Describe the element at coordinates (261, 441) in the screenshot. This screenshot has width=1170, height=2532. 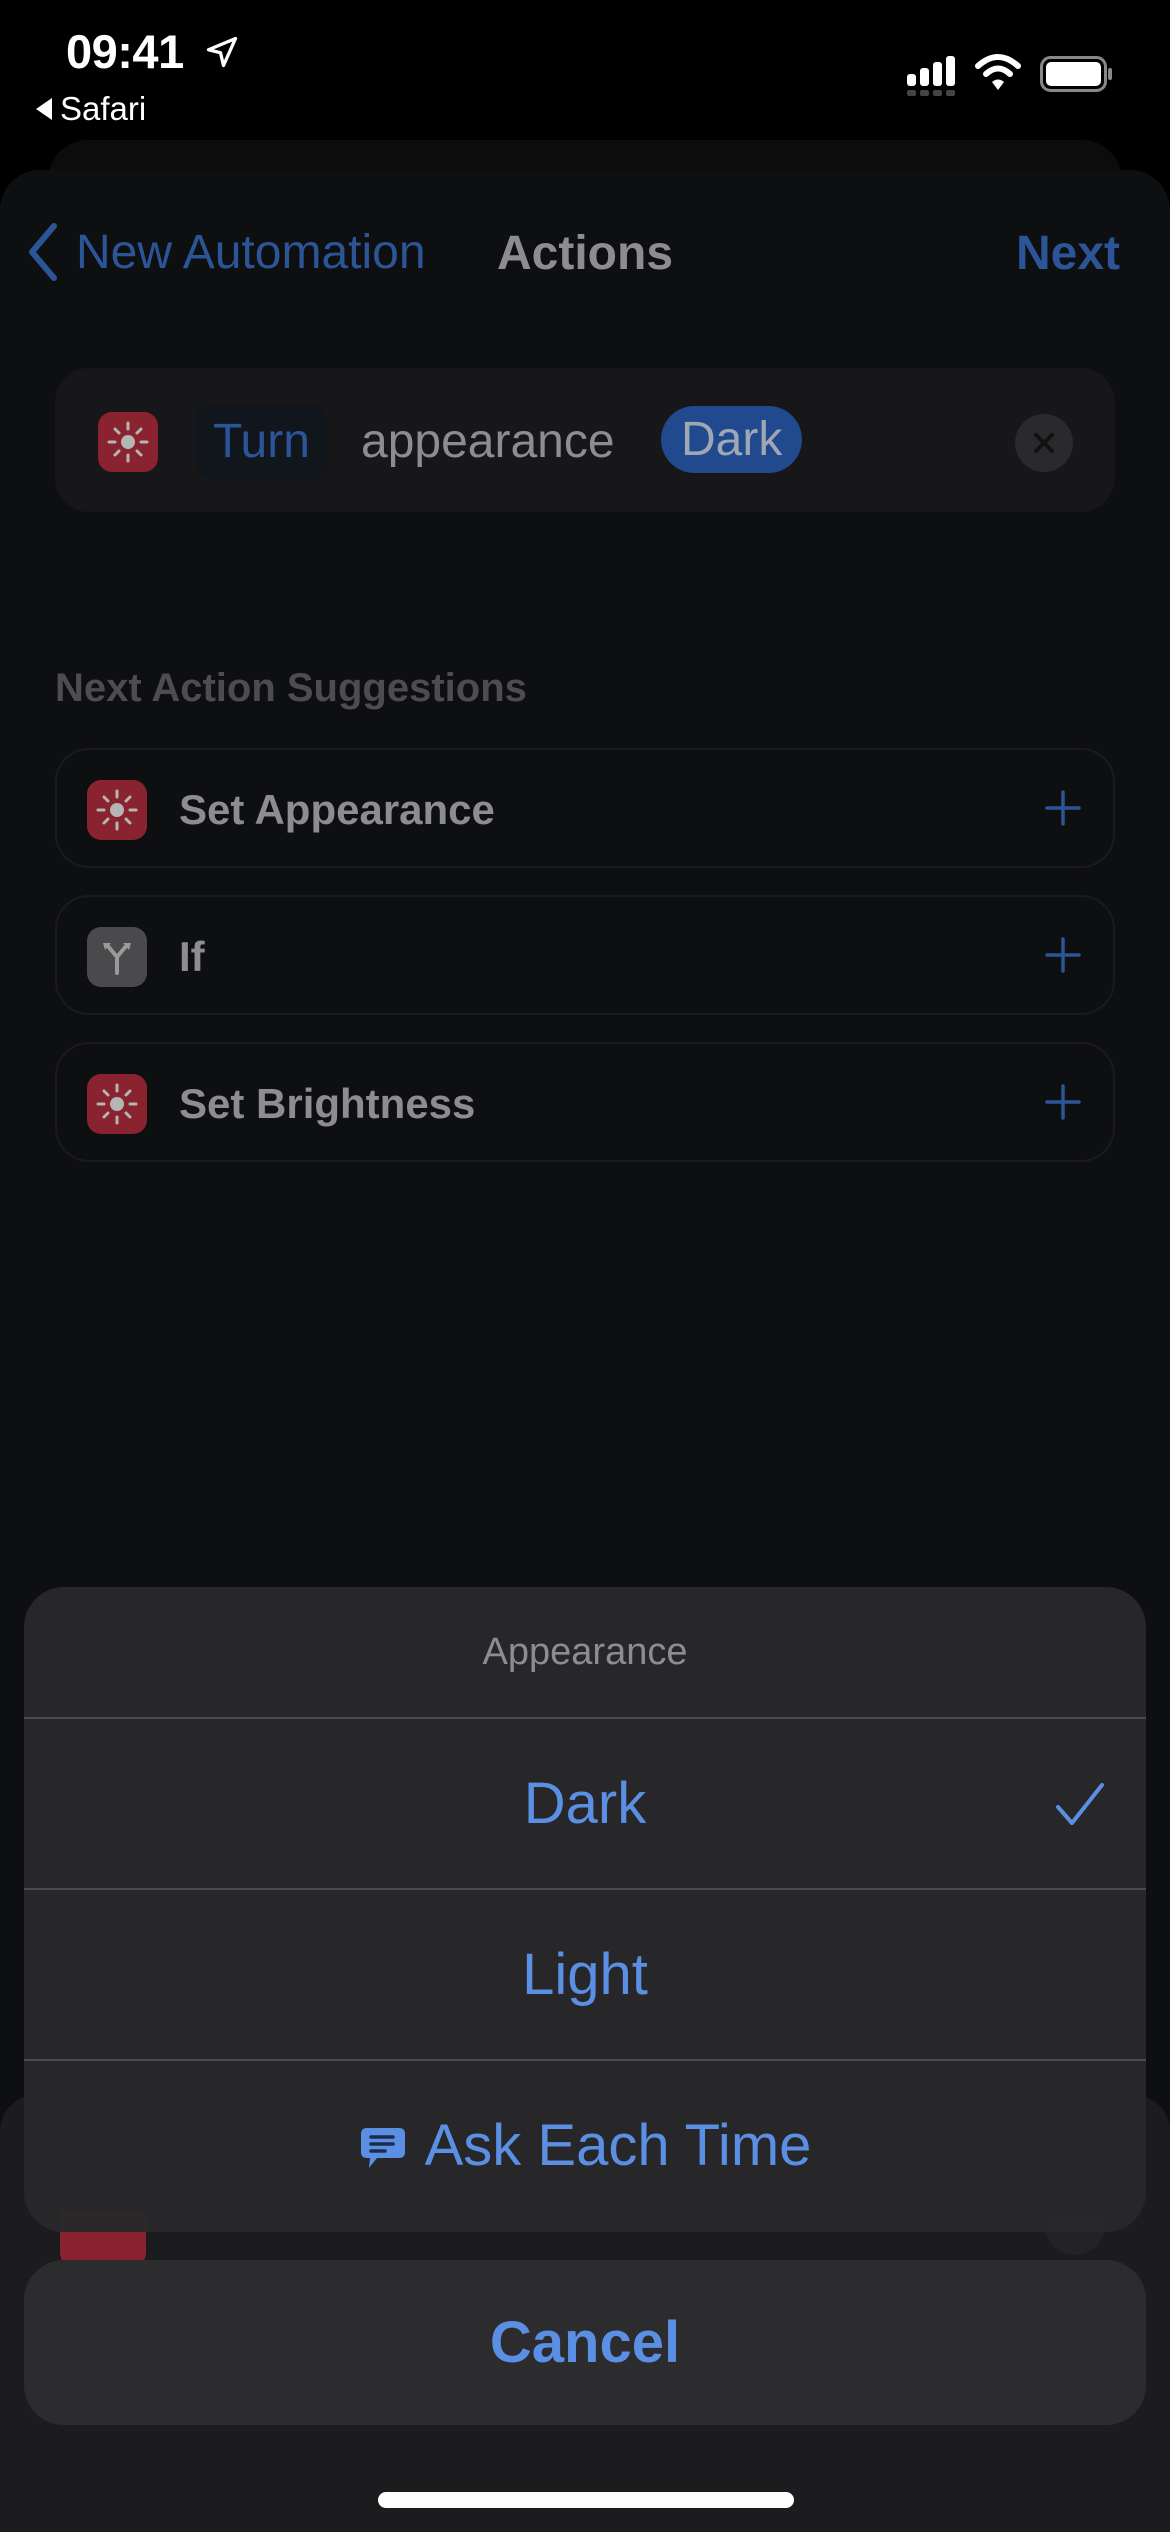
I see `turn-parameter-token: Turn` at that location.